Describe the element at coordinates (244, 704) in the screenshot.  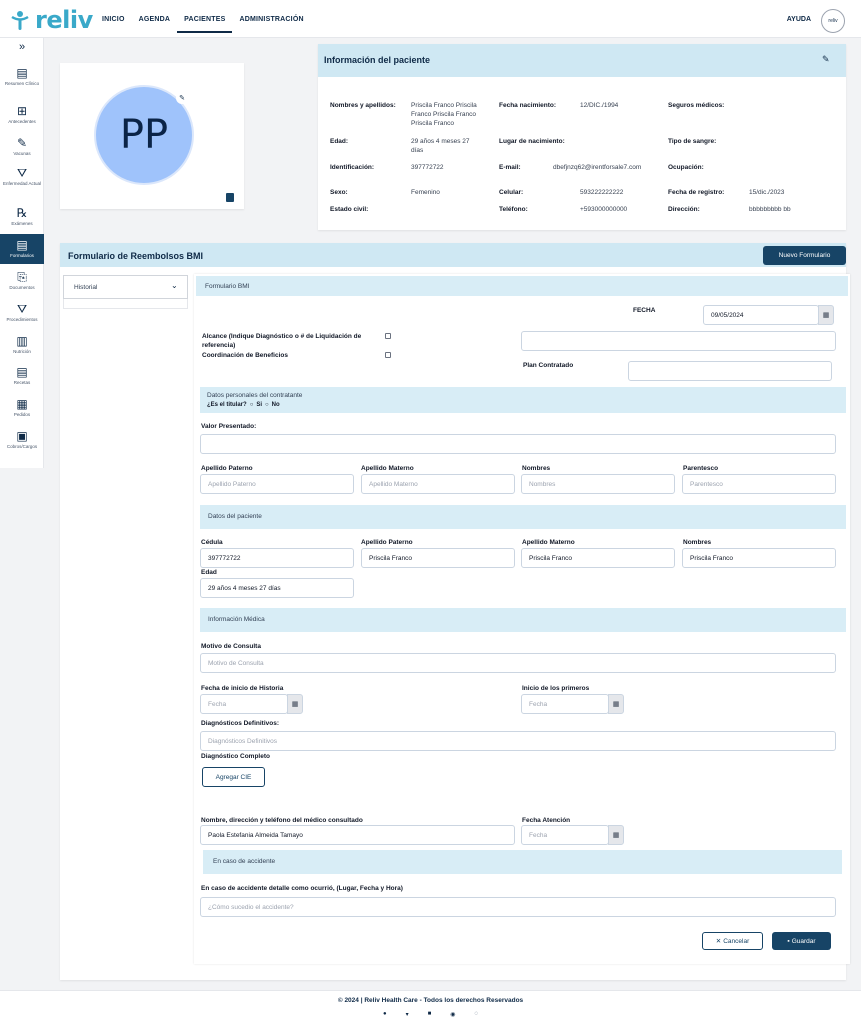
I see `inicio-historia-input: Fecha` at that location.